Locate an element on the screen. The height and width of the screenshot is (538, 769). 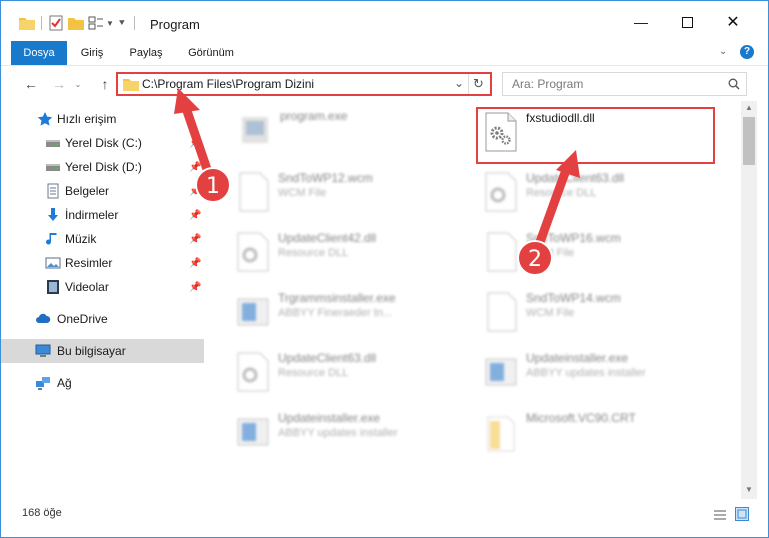
recent-locations-button: ⌄ is located at coordinates (78, 84).